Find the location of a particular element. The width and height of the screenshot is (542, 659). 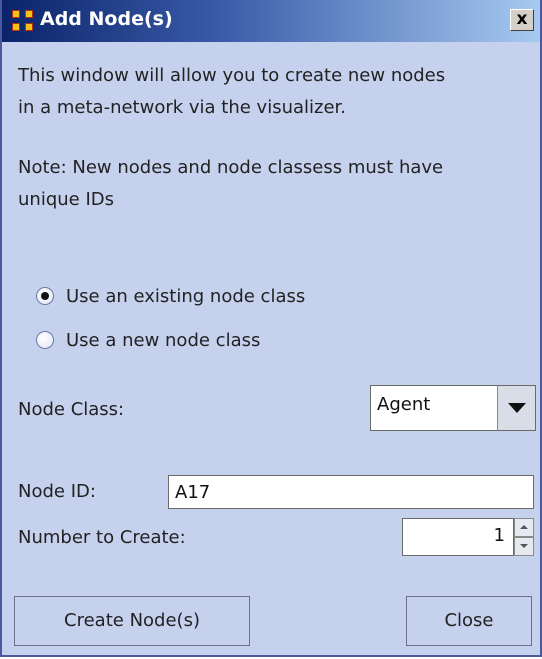

create-nodes-button: Create Node(s) is located at coordinates (132, 621).